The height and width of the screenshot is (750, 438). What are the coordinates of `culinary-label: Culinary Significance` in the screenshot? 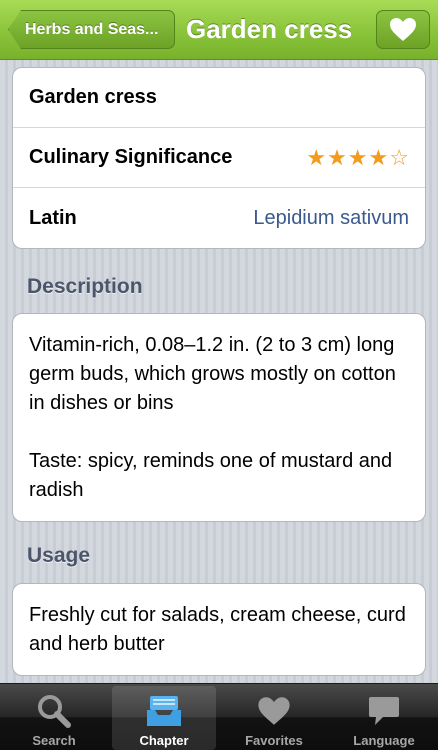 It's located at (131, 157).